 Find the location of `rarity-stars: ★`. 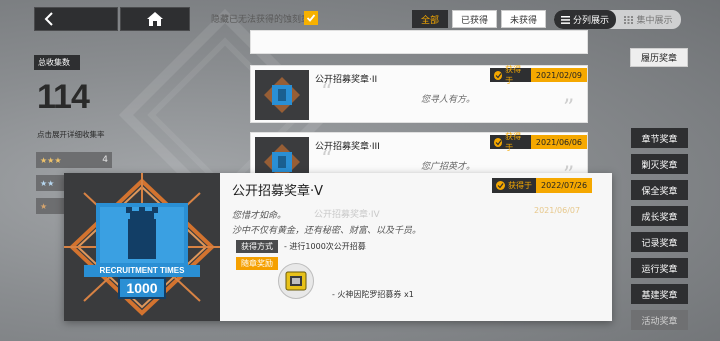

rarity-stars: ★ is located at coordinates (44, 206).